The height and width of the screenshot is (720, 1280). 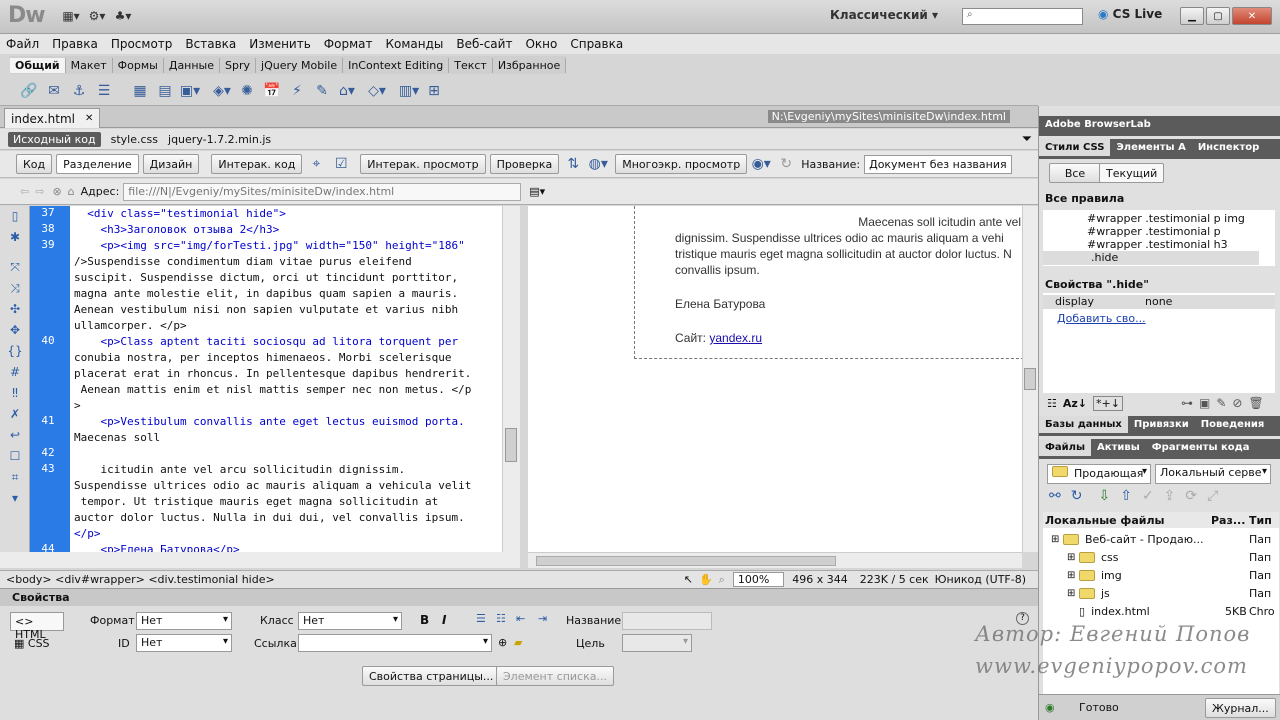 What do you see at coordinates (1192, 16) in the screenshot?
I see `minimize-button: ▁` at bounding box center [1192, 16].